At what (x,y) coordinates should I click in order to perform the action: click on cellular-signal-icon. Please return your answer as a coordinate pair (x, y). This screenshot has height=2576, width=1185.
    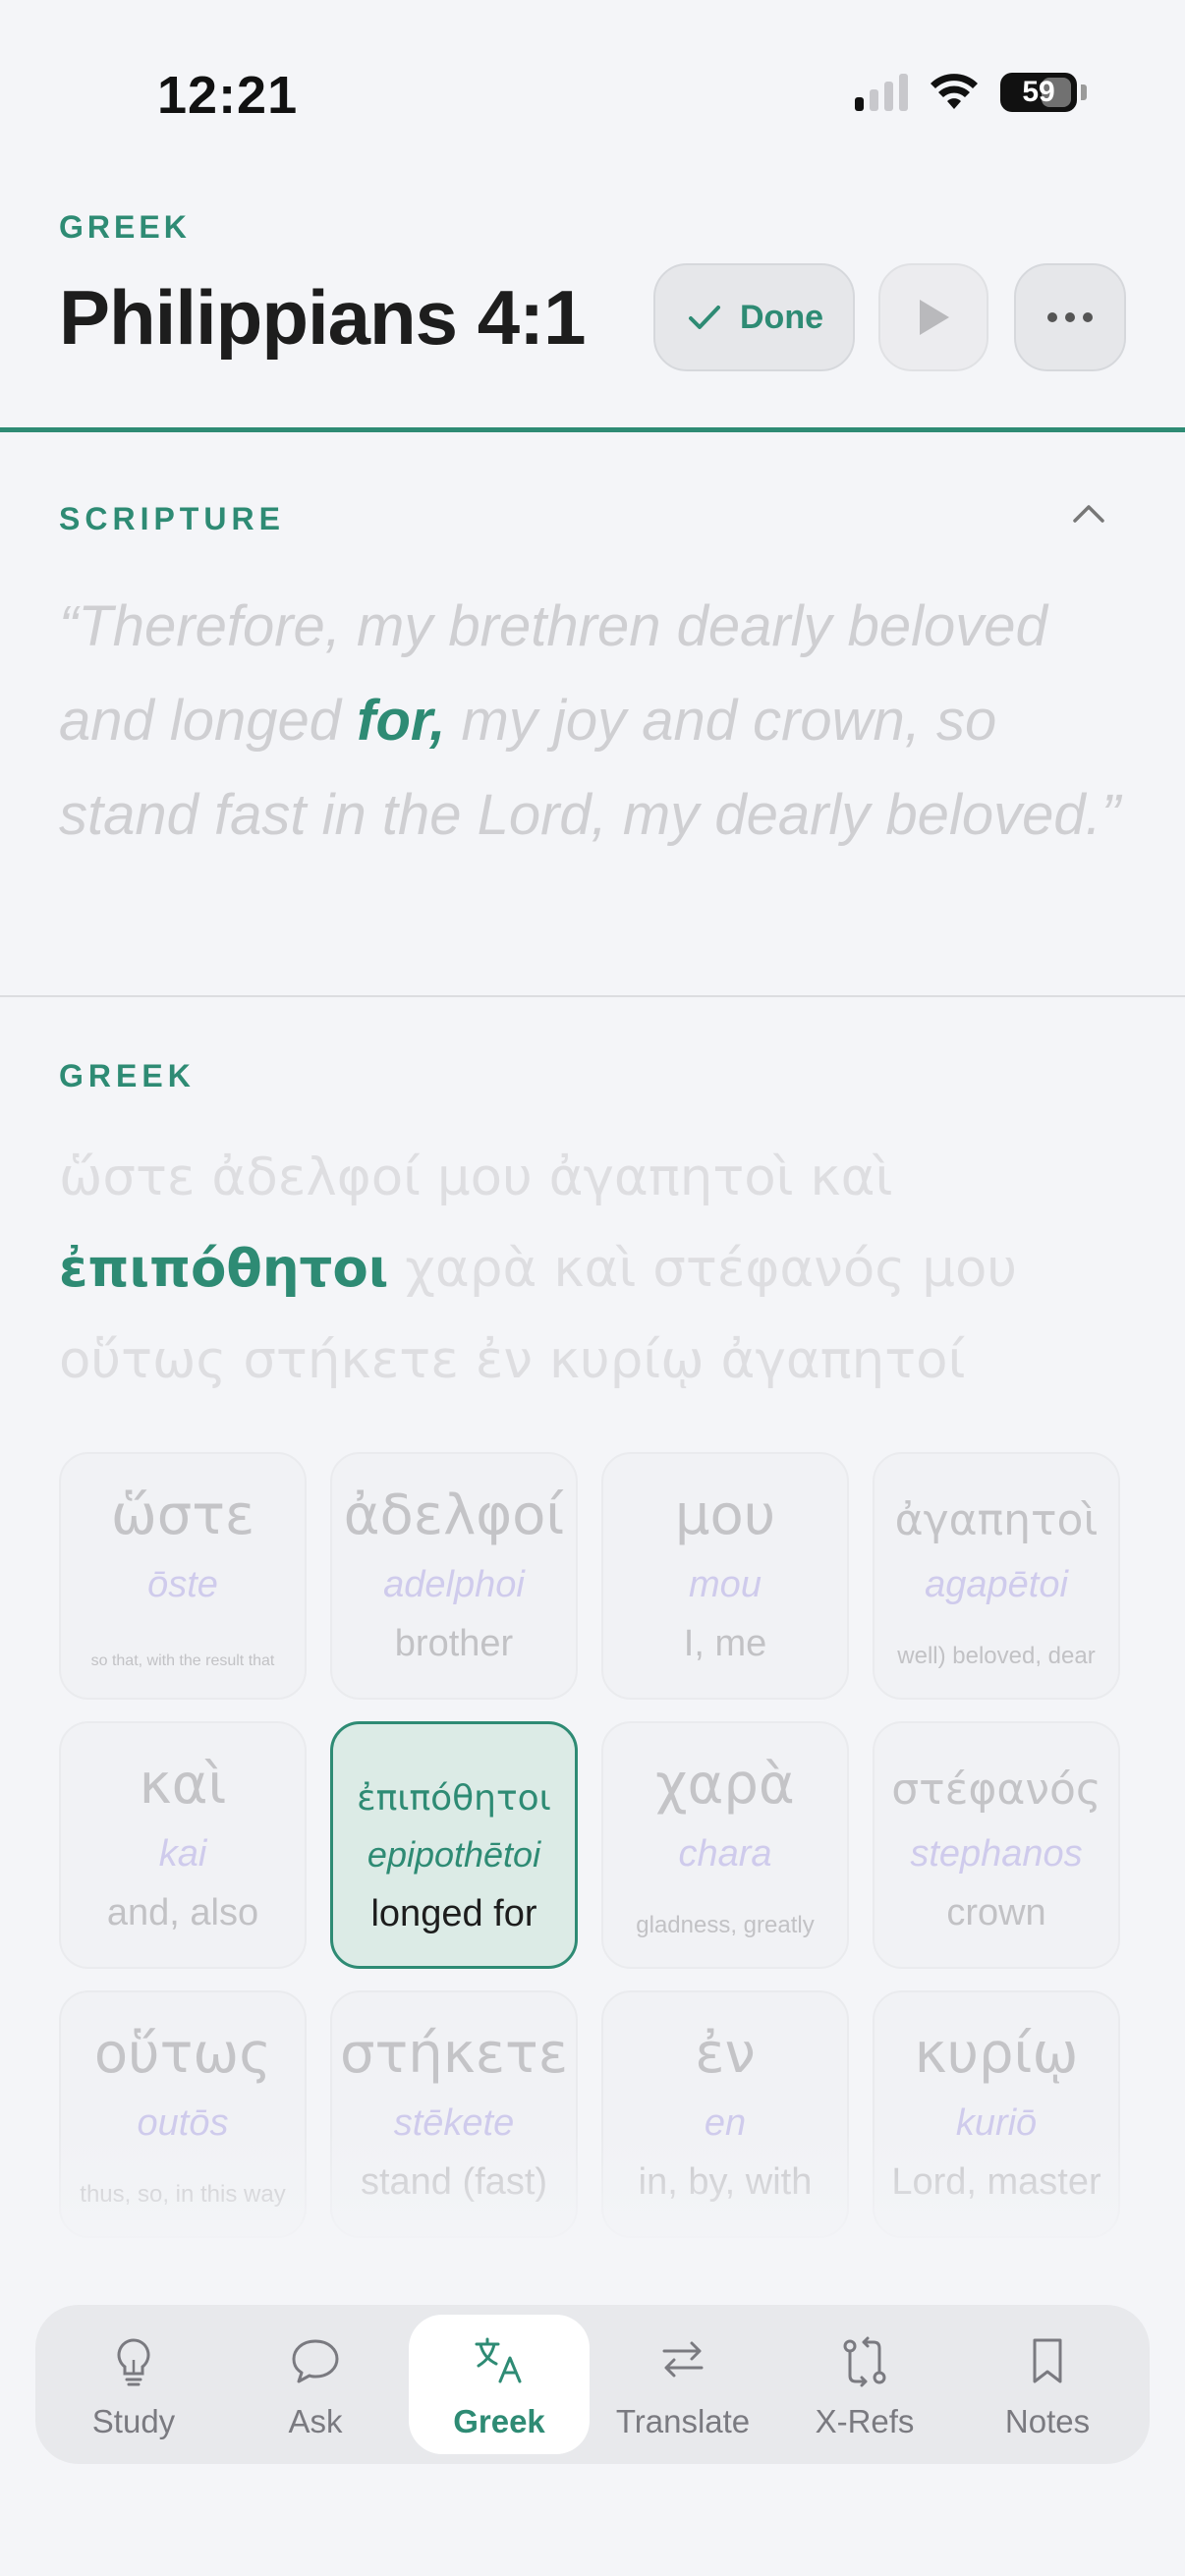
    Looking at the image, I should click on (881, 92).